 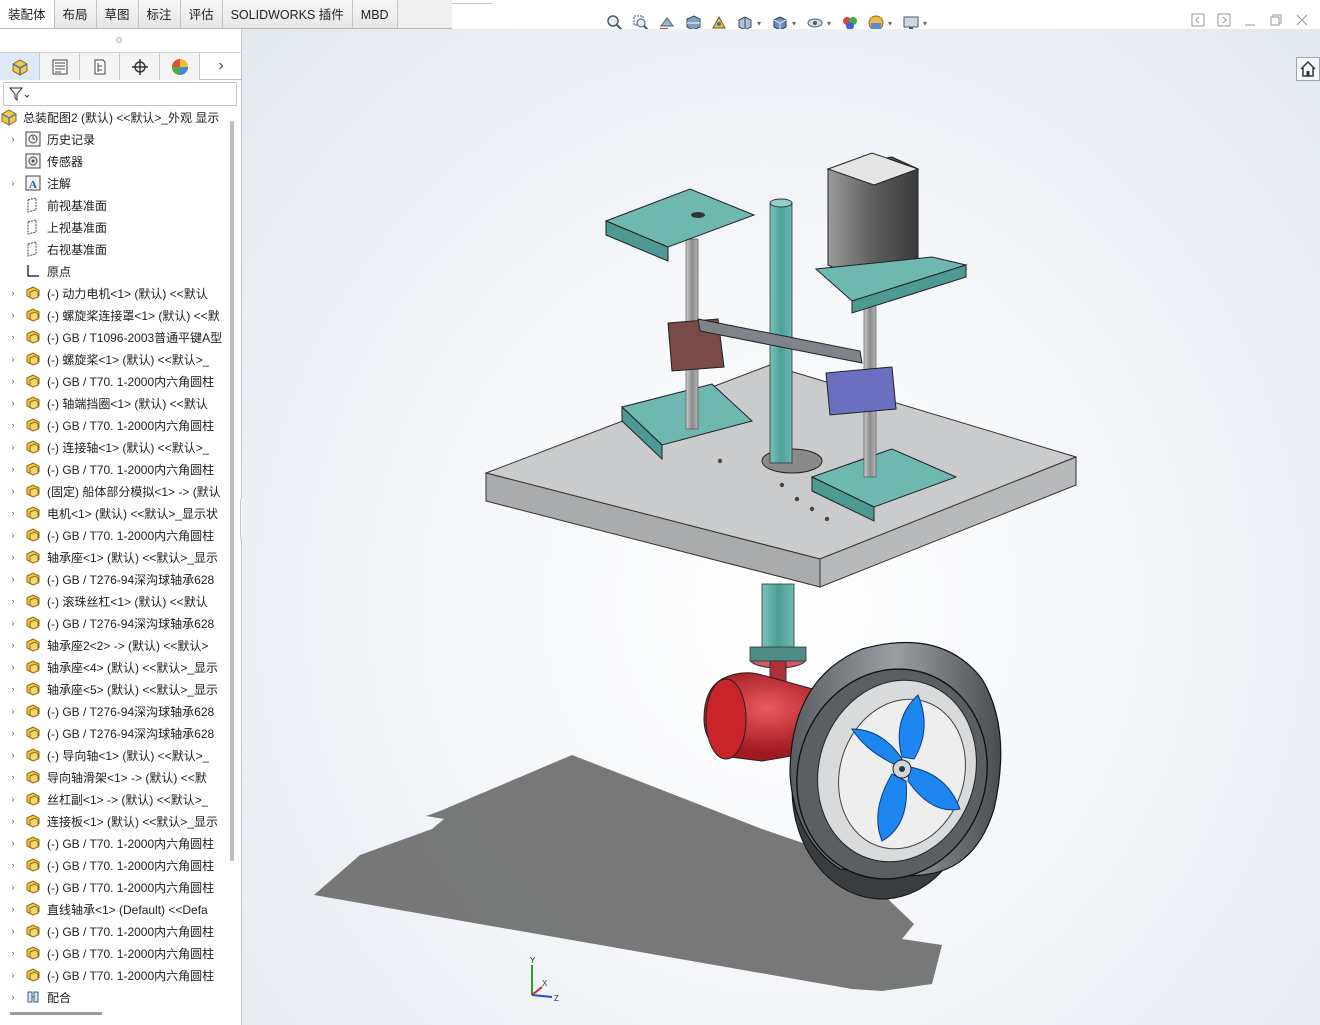 What do you see at coordinates (117, 14) in the screenshot?
I see `tab-sketch: 草图` at bounding box center [117, 14].